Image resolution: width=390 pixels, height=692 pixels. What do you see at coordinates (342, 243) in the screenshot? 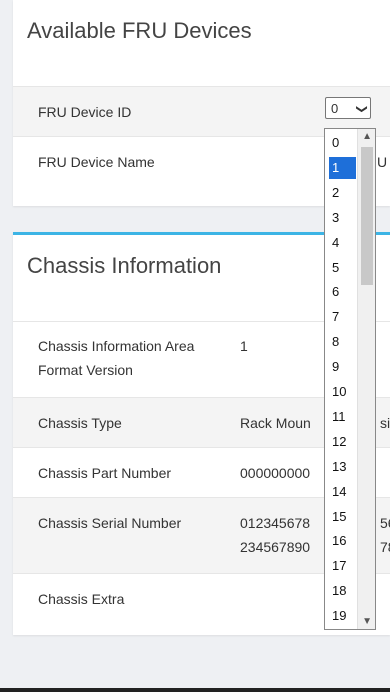
I see `dropdown-option: 4` at bounding box center [342, 243].